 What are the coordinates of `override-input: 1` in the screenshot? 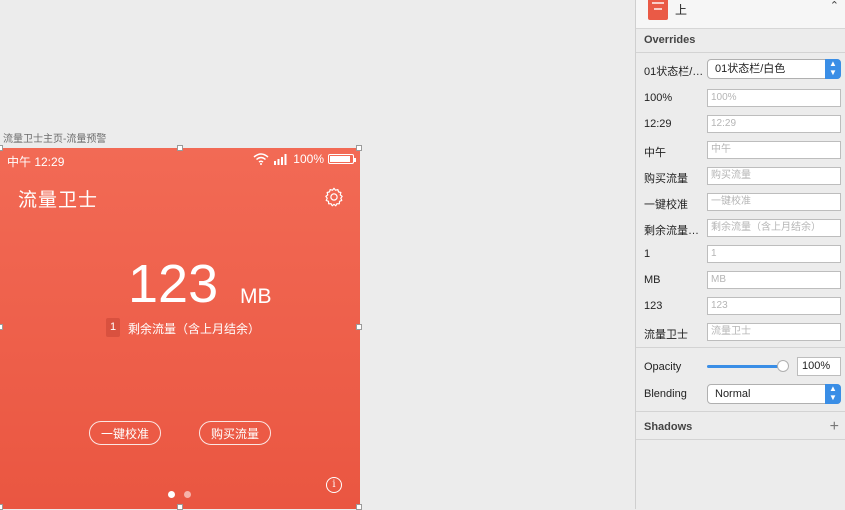 It's located at (774, 254).